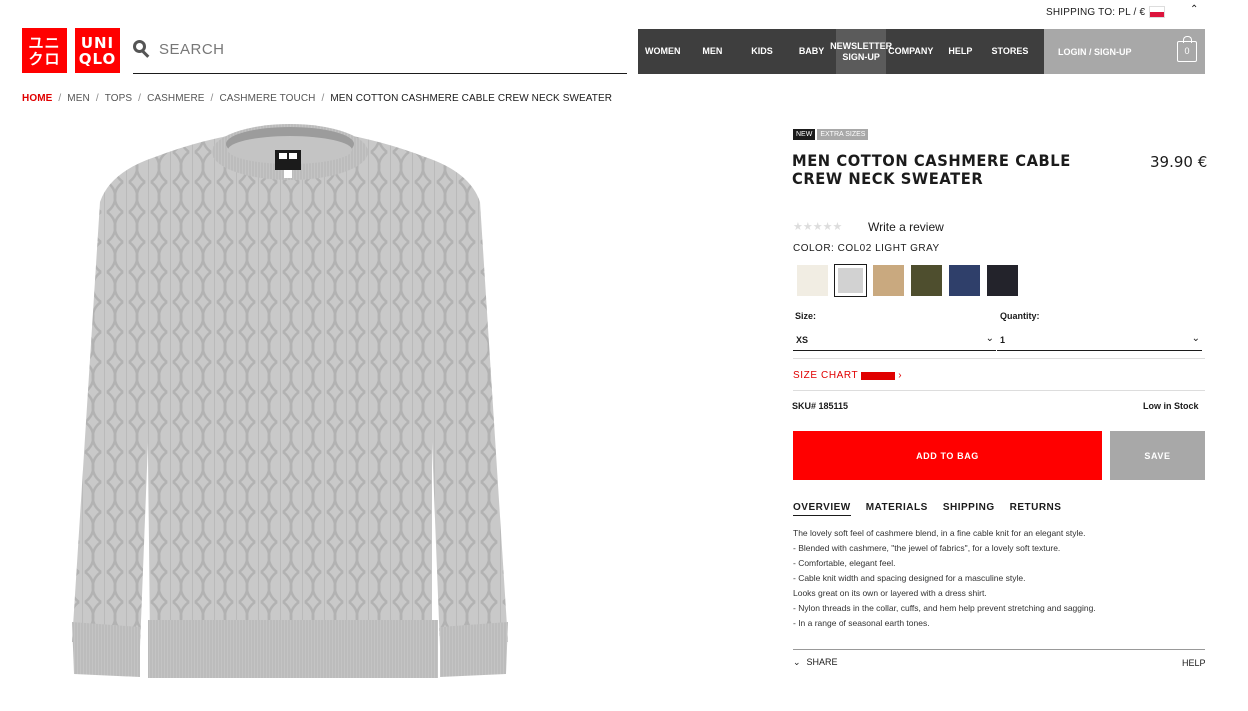  I want to click on tab-returns: RETURNS, so click(1036, 509).